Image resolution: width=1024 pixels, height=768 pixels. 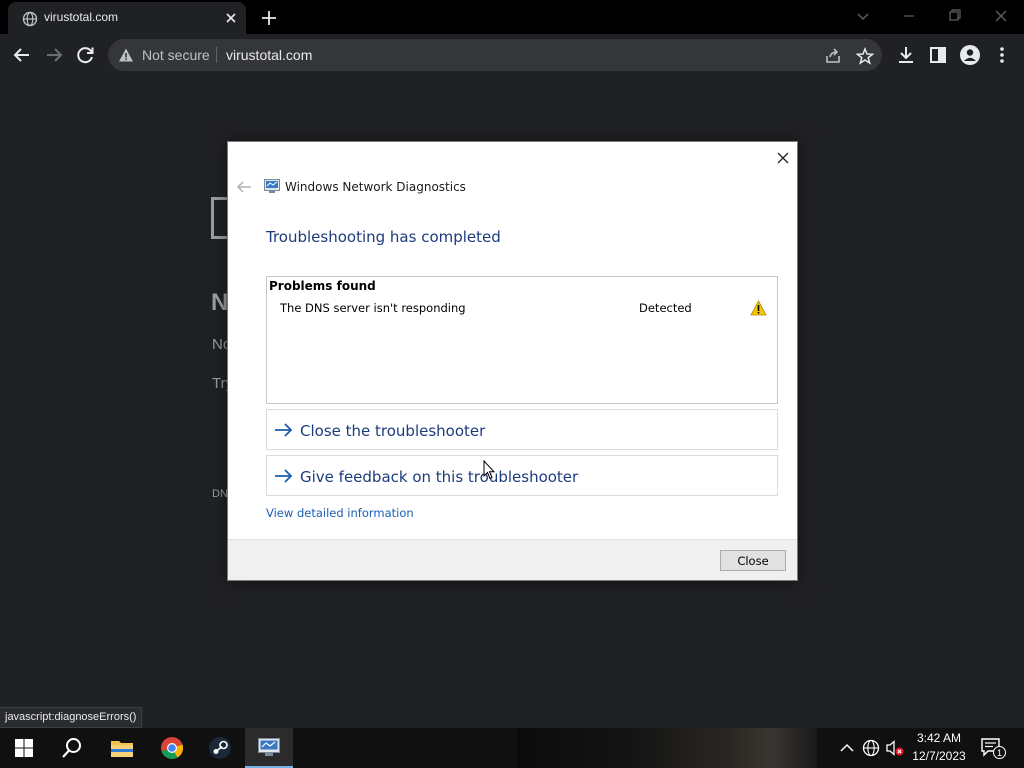 I want to click on search-icon, so click(x=71, y=748).